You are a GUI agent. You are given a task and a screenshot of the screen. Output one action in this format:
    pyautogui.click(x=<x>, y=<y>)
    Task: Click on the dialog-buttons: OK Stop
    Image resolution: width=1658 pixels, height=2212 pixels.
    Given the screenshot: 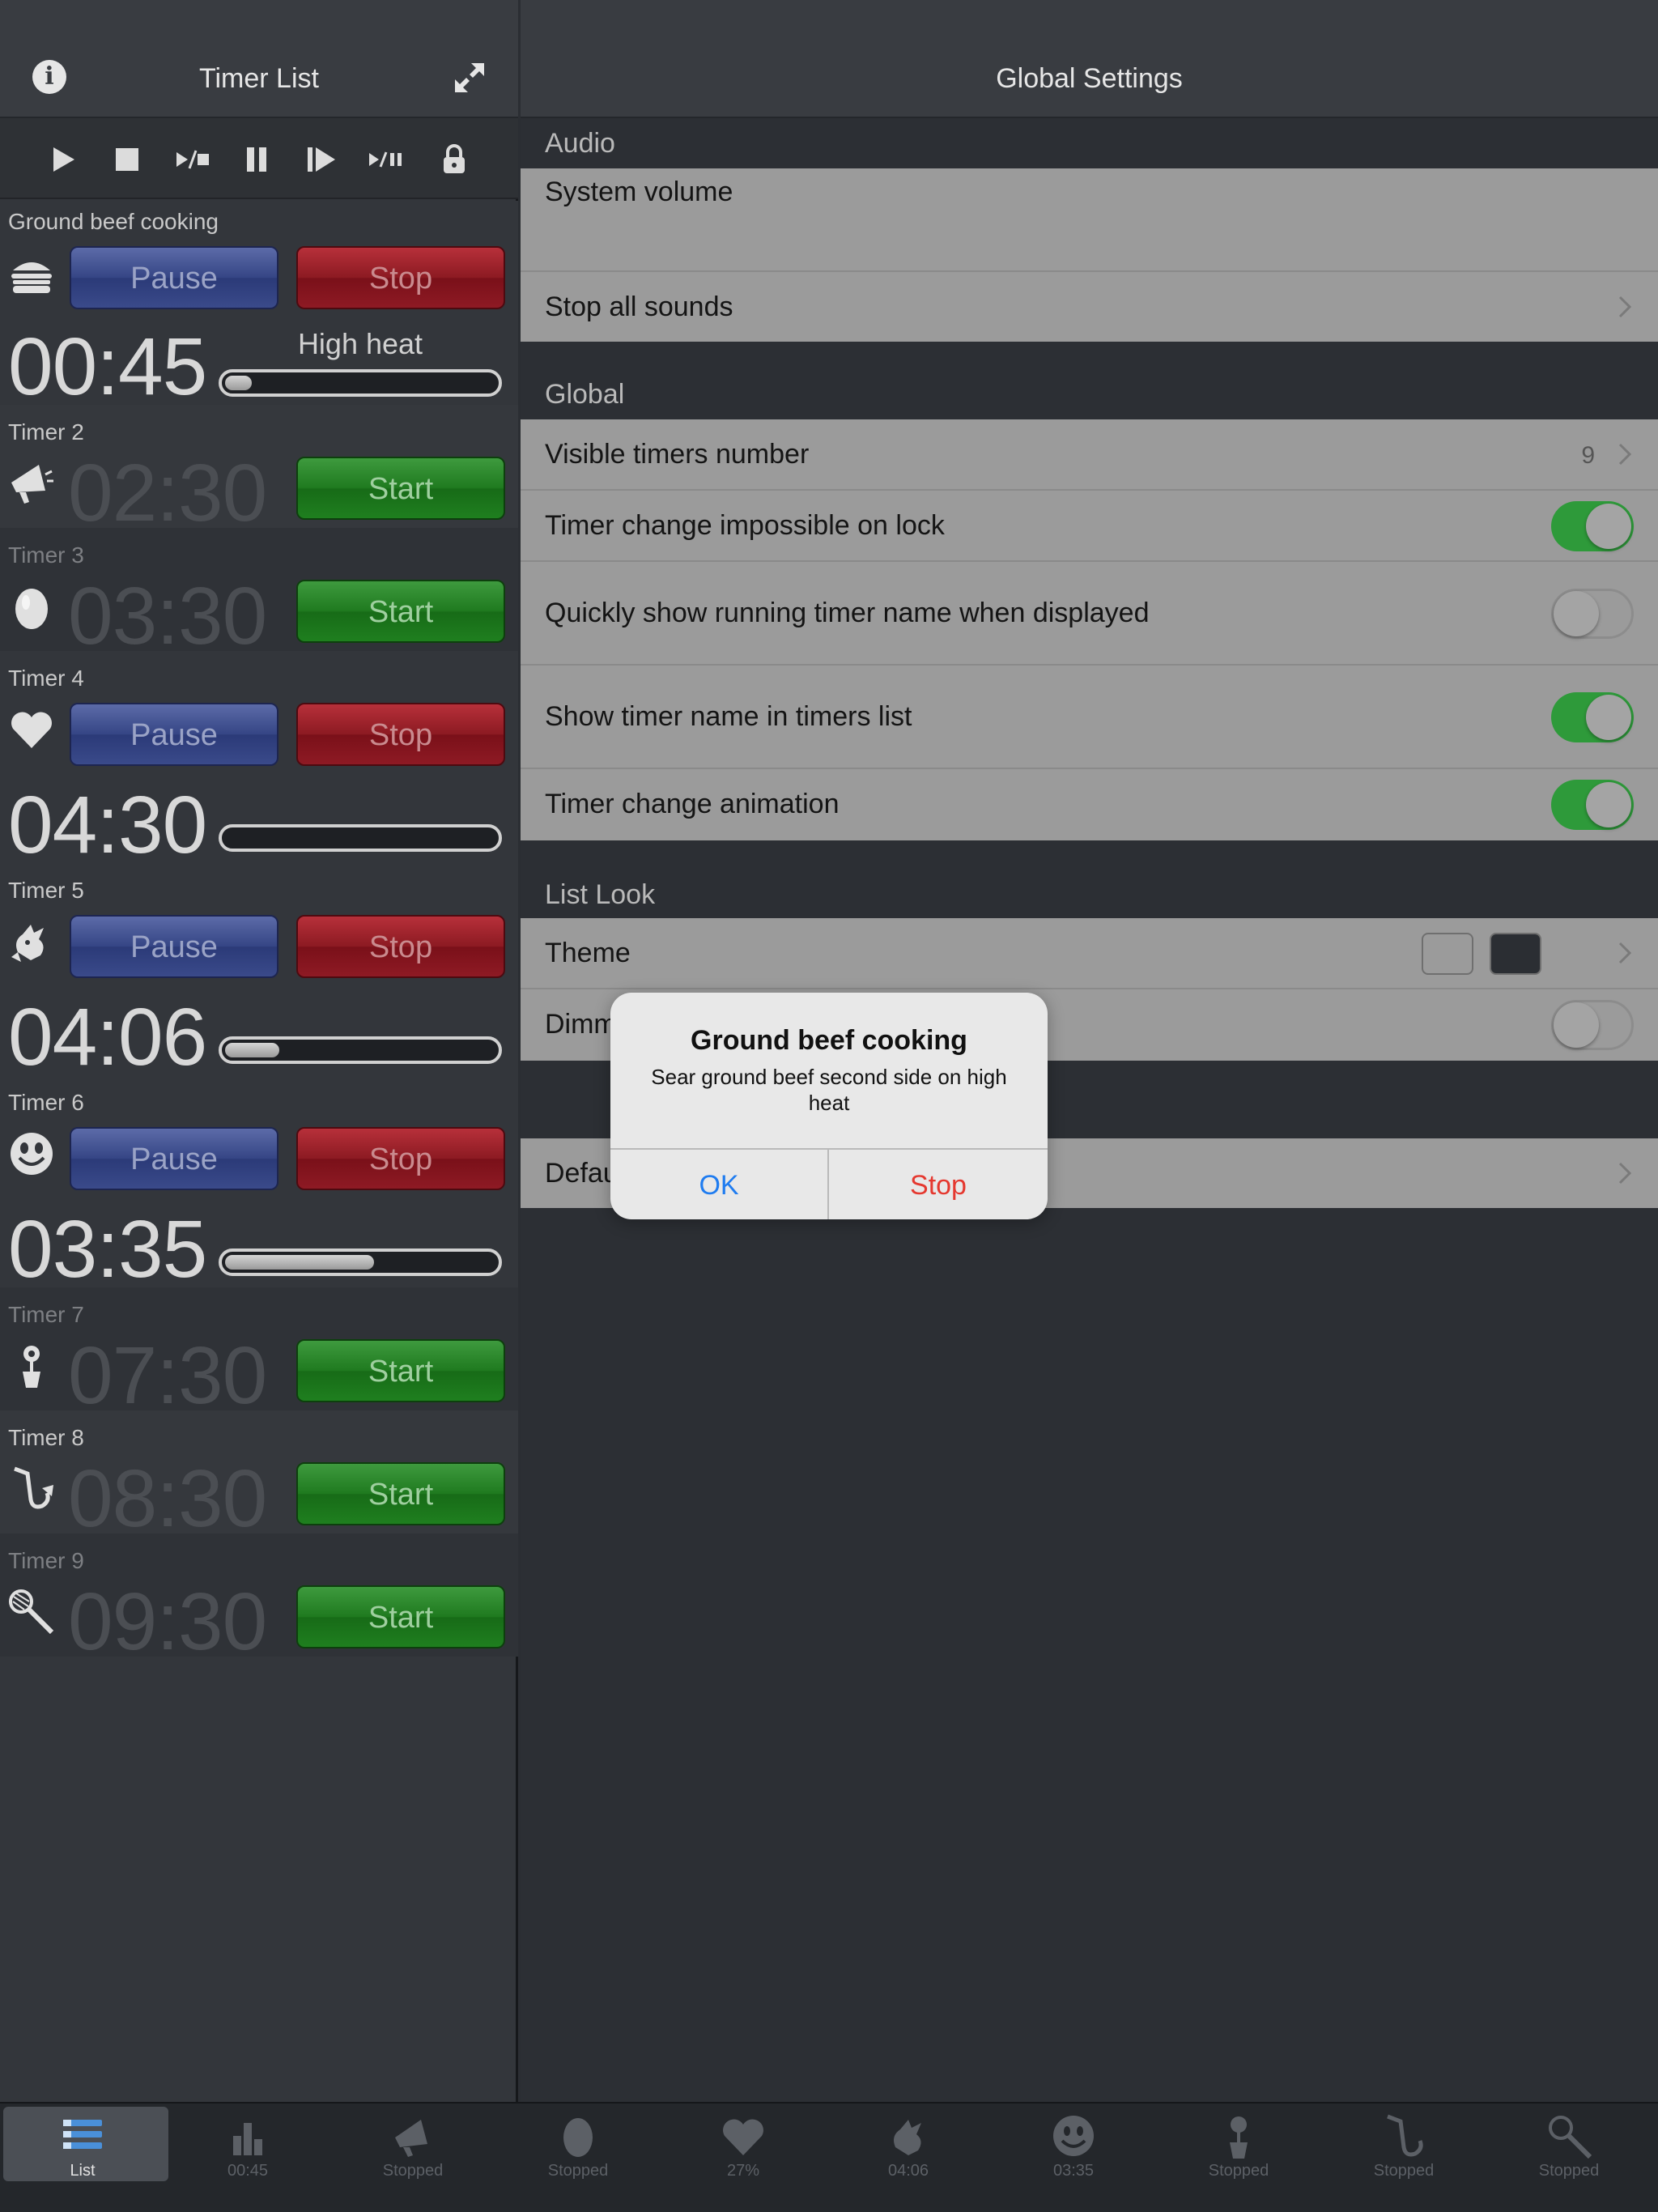 What is the action you would take?
    pyautogui.click(x=829, y=1184)
    